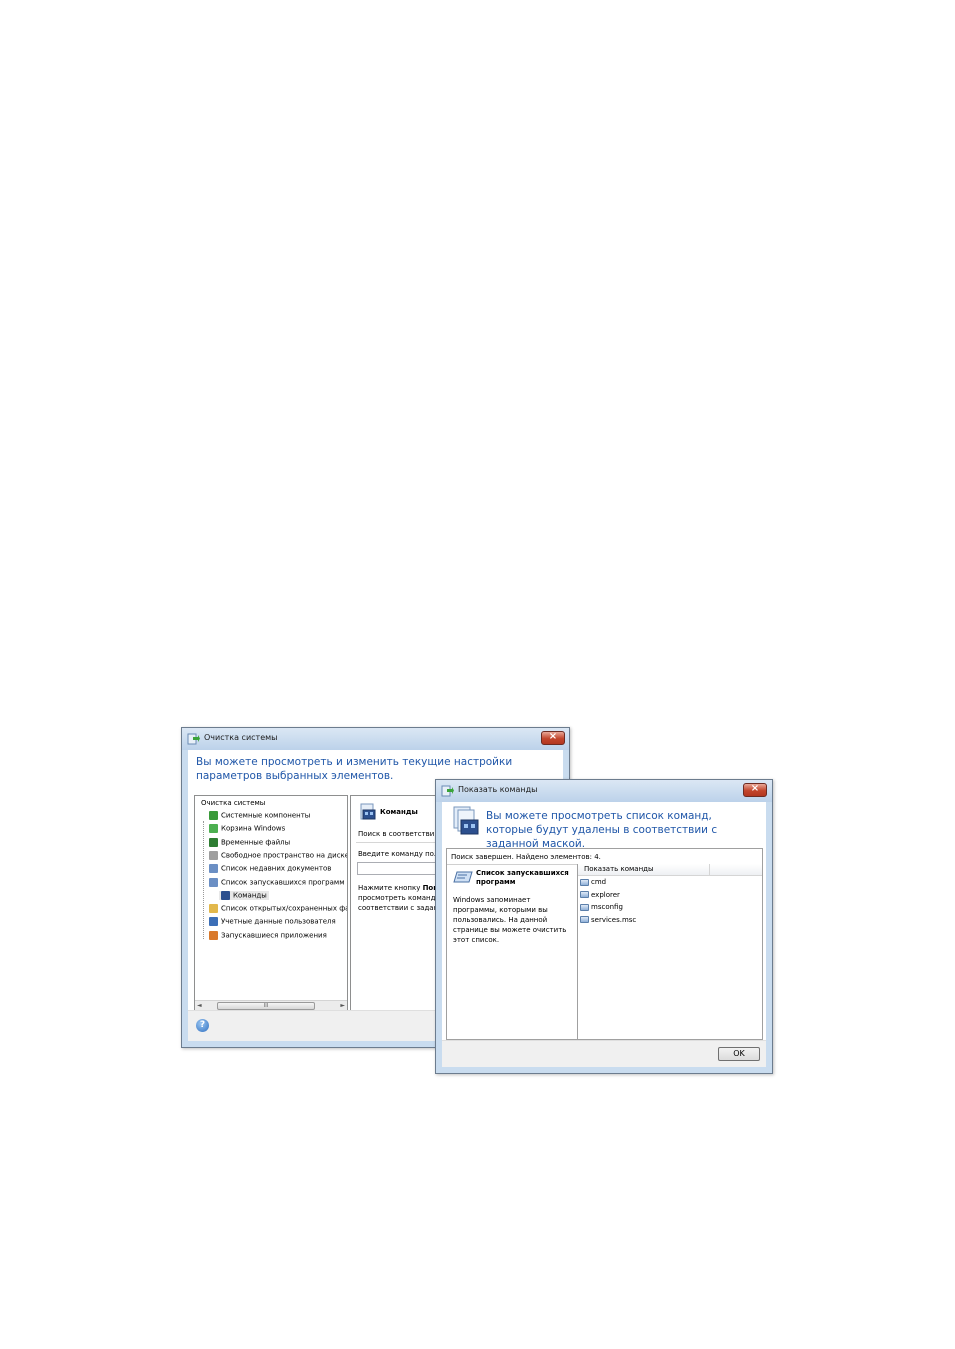 This screenshot has width=955, height=1349. I want to click on user-icon, so click(213, 922).